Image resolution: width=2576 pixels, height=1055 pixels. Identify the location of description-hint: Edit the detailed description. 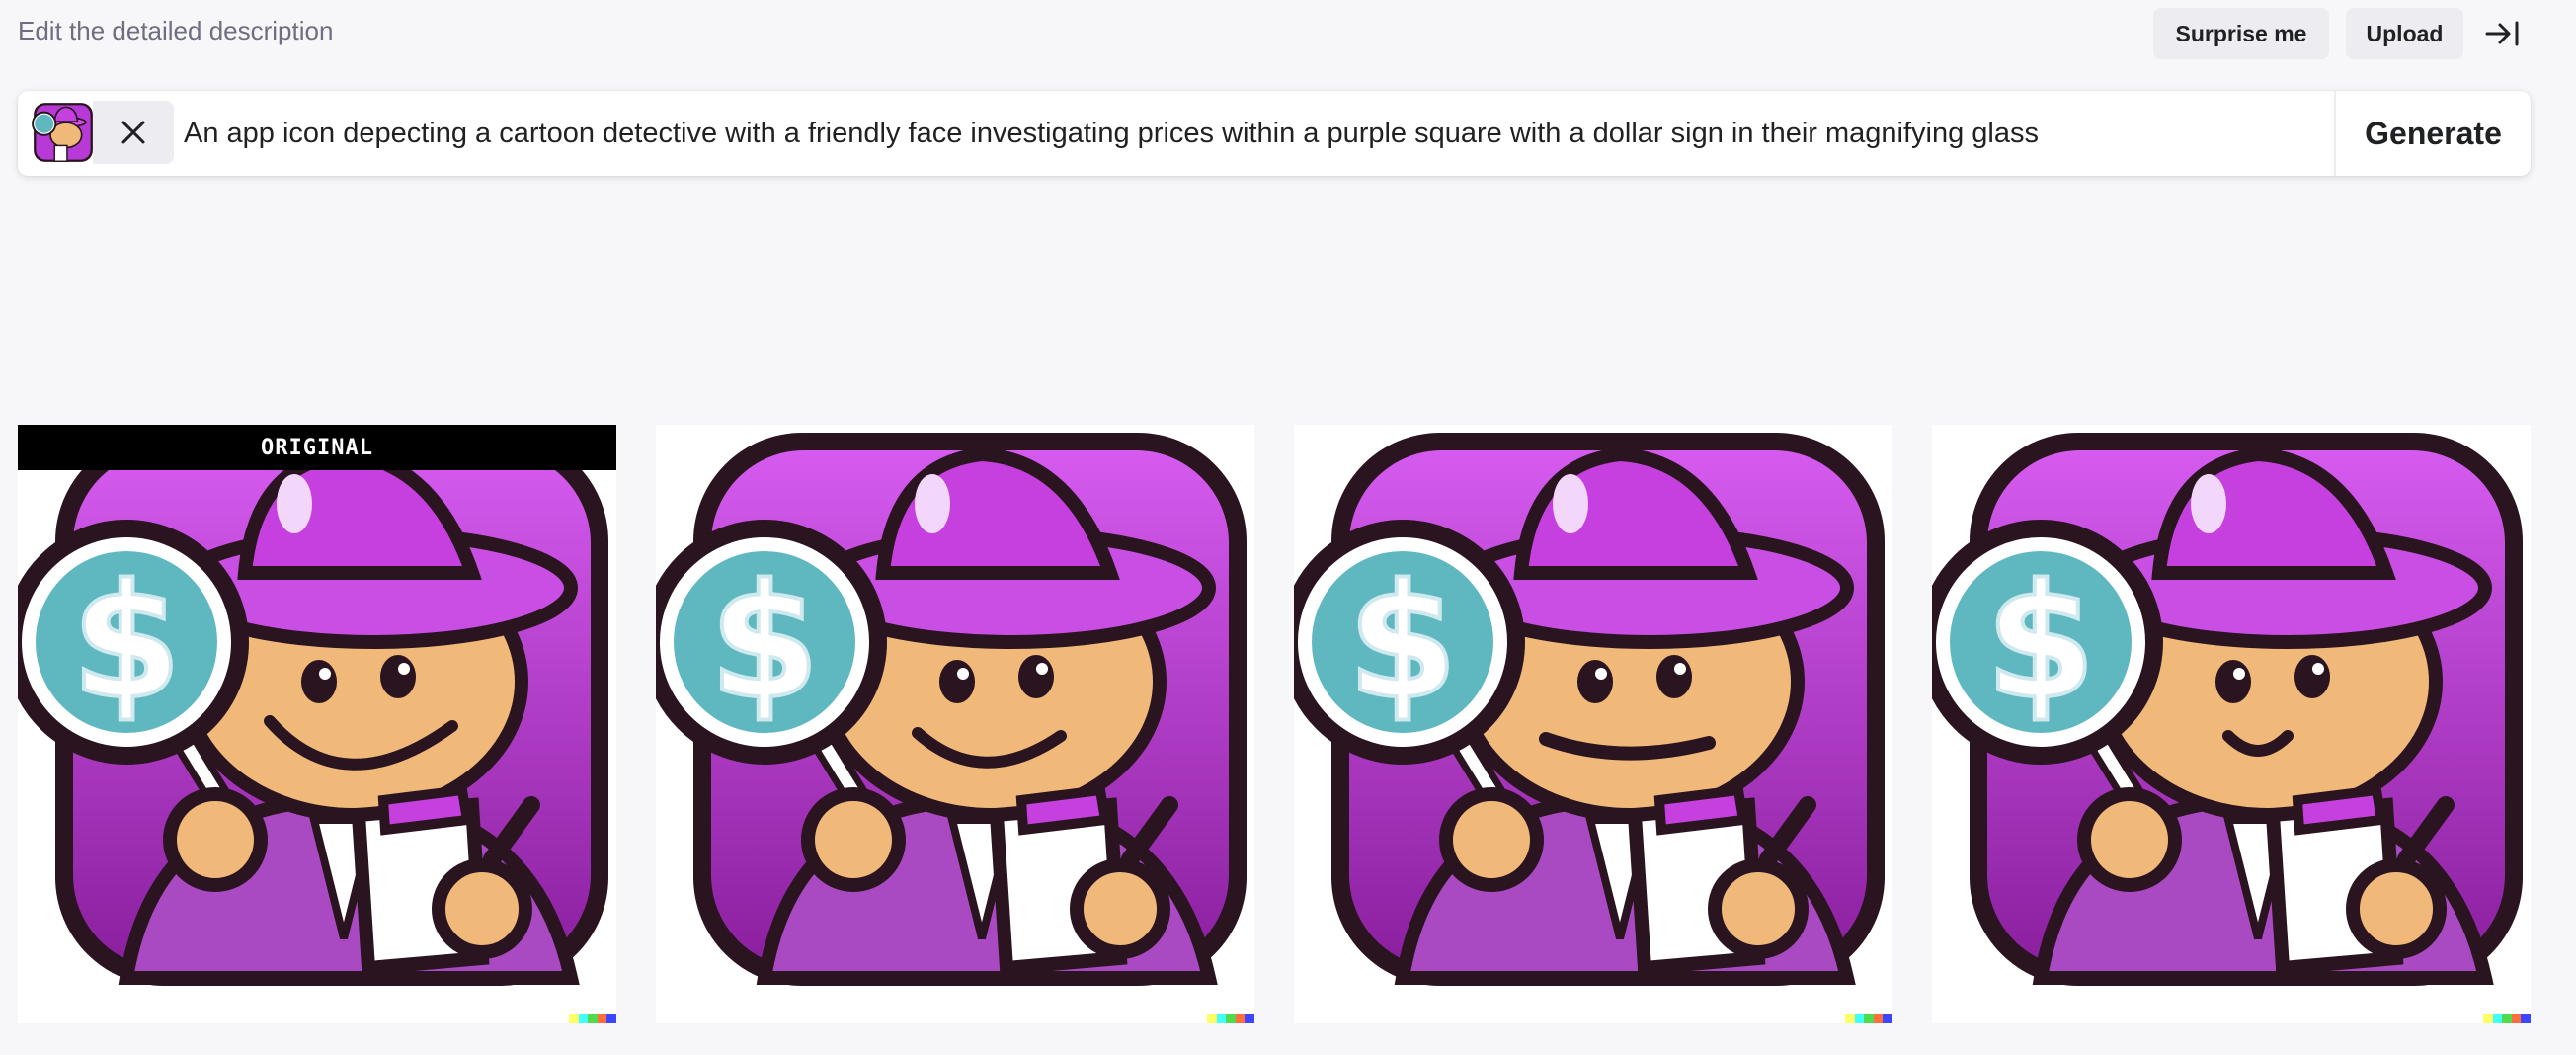
(176, 30).